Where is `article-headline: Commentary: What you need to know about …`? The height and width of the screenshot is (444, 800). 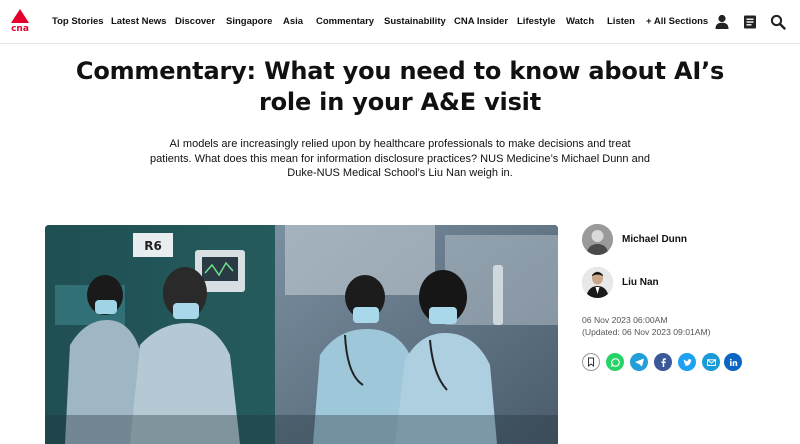 article-headline: Commentary: What you need to know about … is located at coordinates (400, 86).